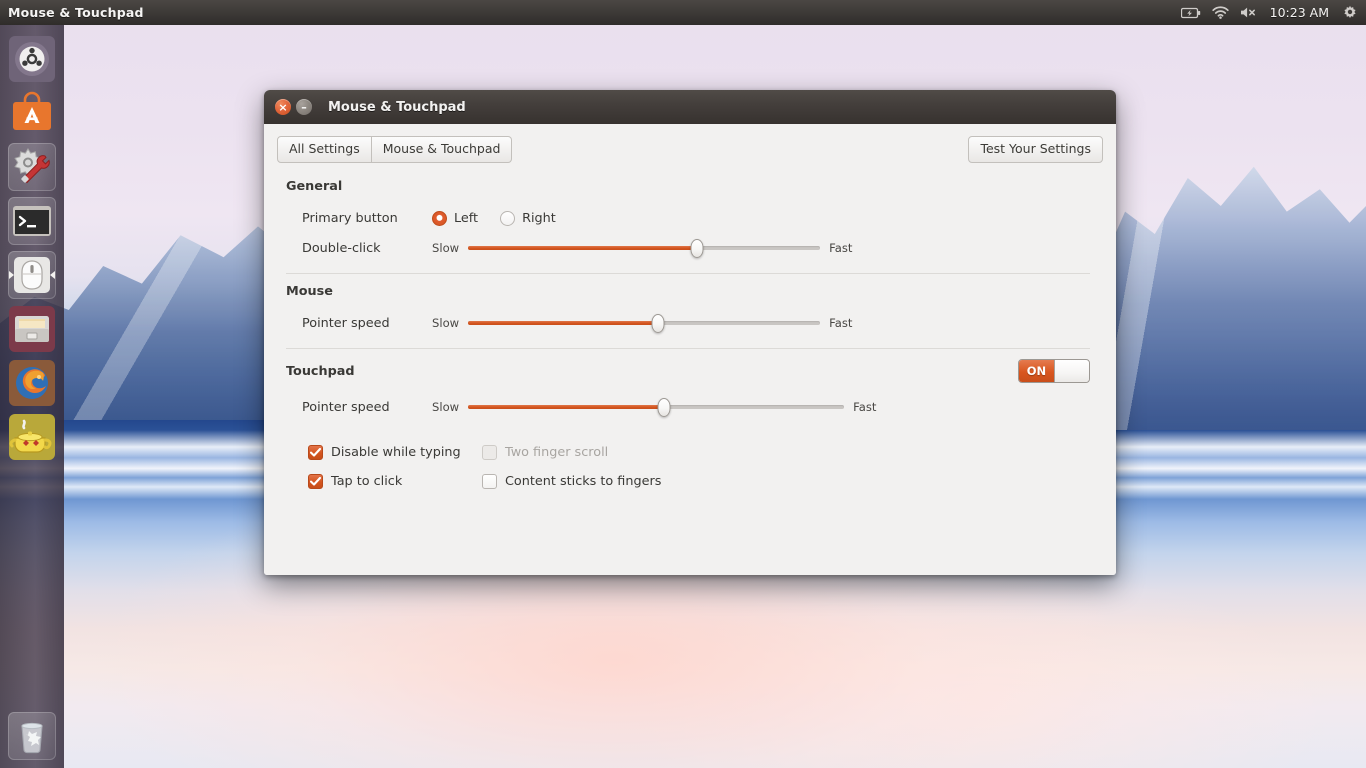 The image size is (1366, 768). I want to click on disable-while-typing-checkbox-cell: Disable while typing, so click(395, 453).